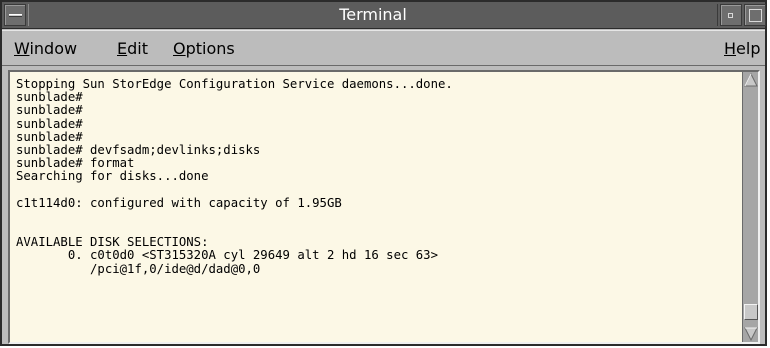 This screenshot has width=770, height=348. What do you see at coordinates (751, 312) in the screenshot?
I see `scrollbar-thumb` at bounding box center [751, 312].